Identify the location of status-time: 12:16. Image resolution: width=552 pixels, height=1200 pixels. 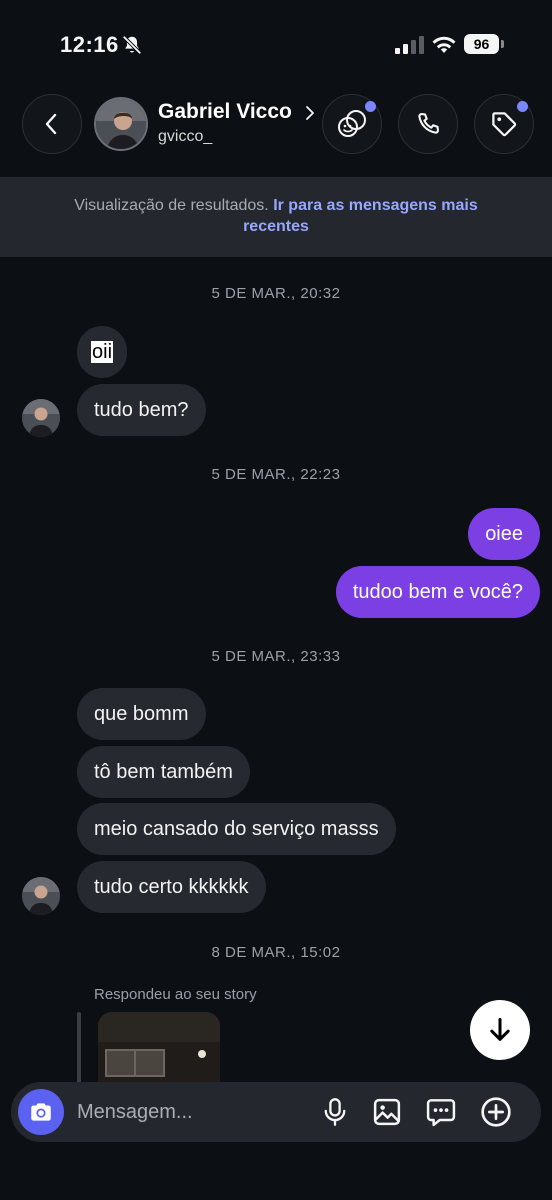
(89, 44).